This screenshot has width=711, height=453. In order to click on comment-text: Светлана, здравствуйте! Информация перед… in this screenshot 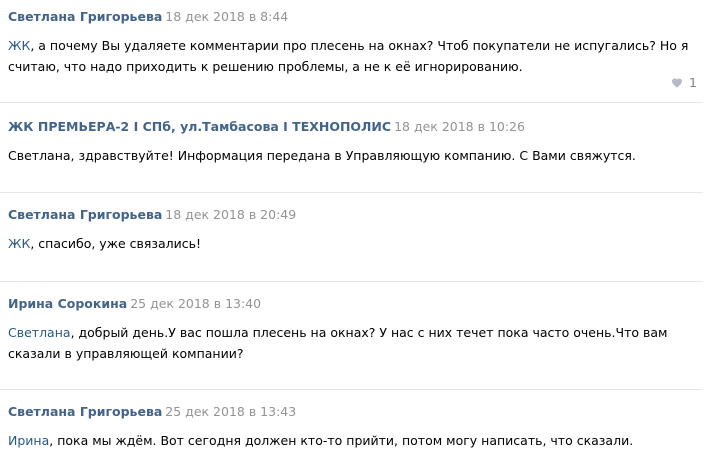, I will do `click(355, 155)`.